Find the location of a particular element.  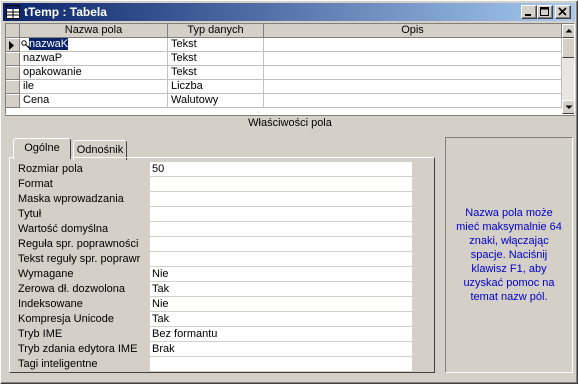

property-label: Maska wprowadzania is located at coordinates (71, 199).